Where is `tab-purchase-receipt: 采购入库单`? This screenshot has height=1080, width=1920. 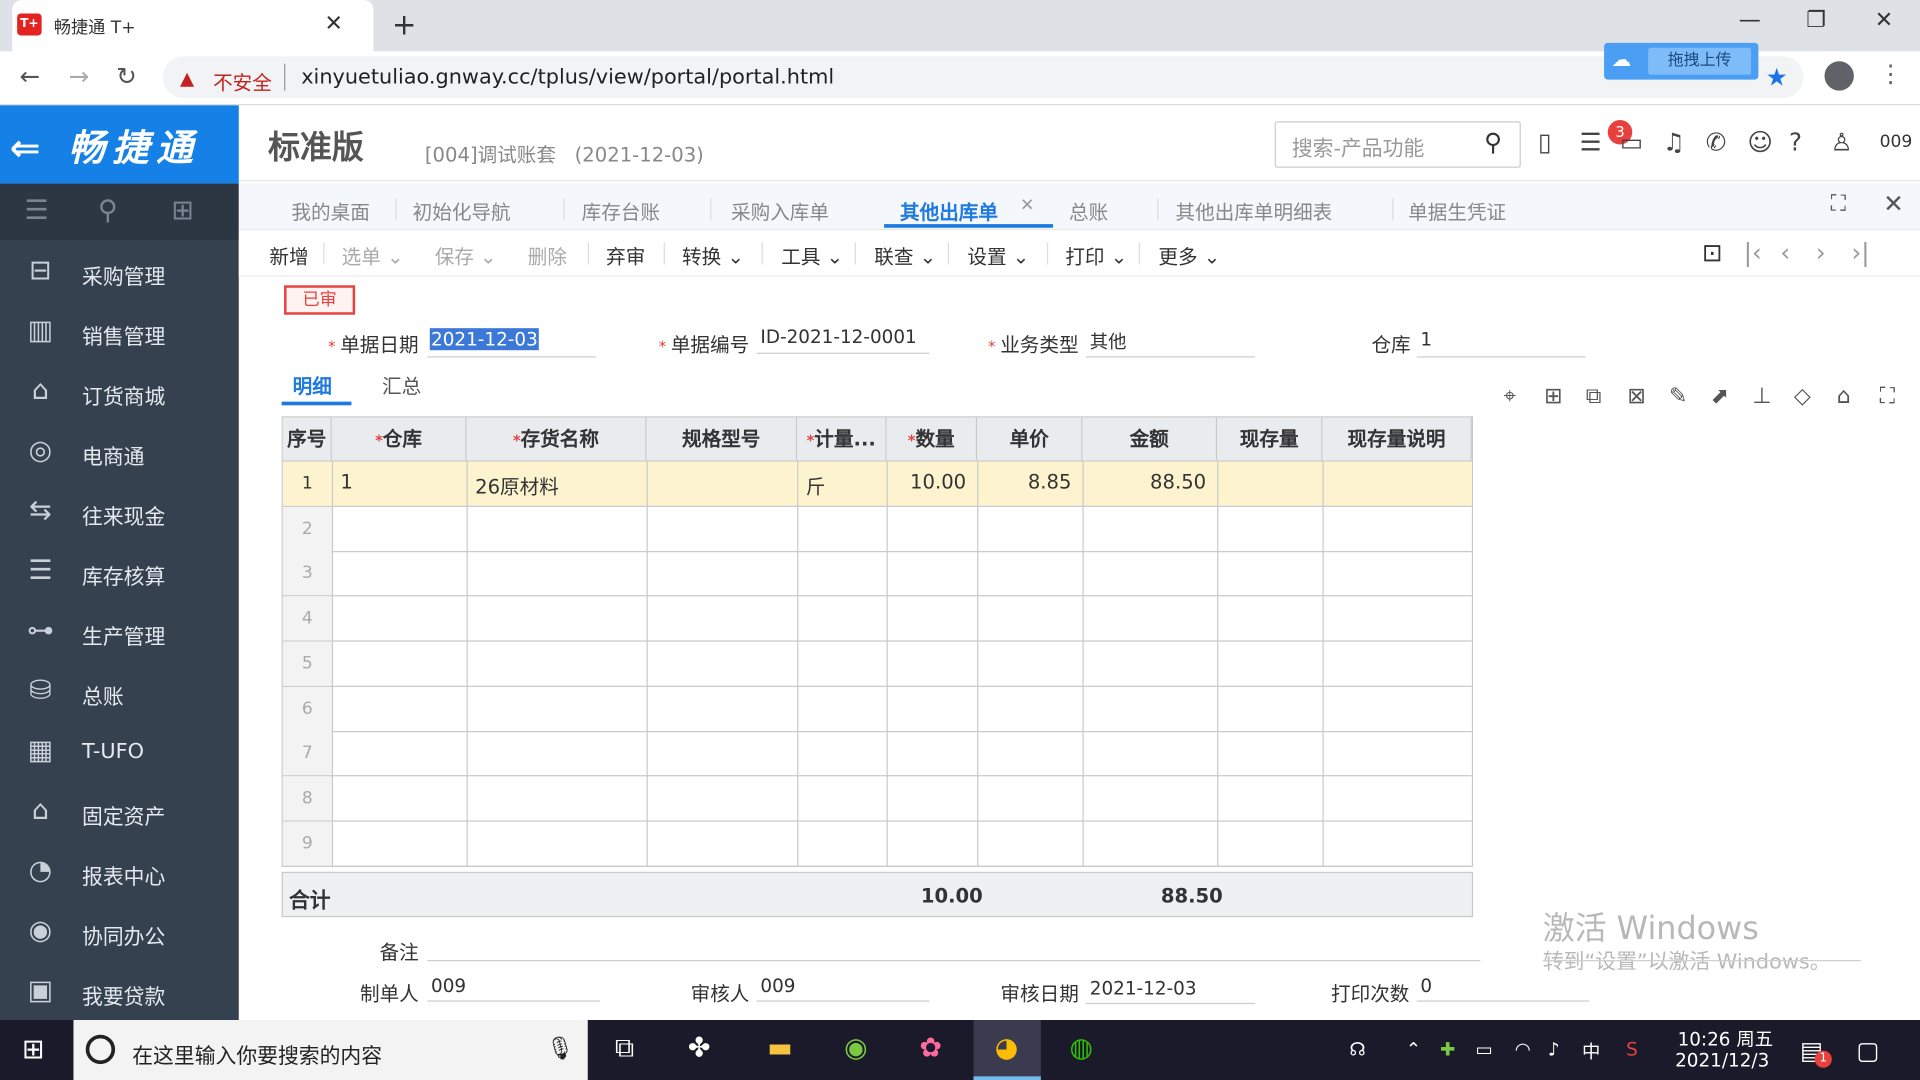
tab-purchase-receipt: 采购入库单 is located at coordinates (780, 210).